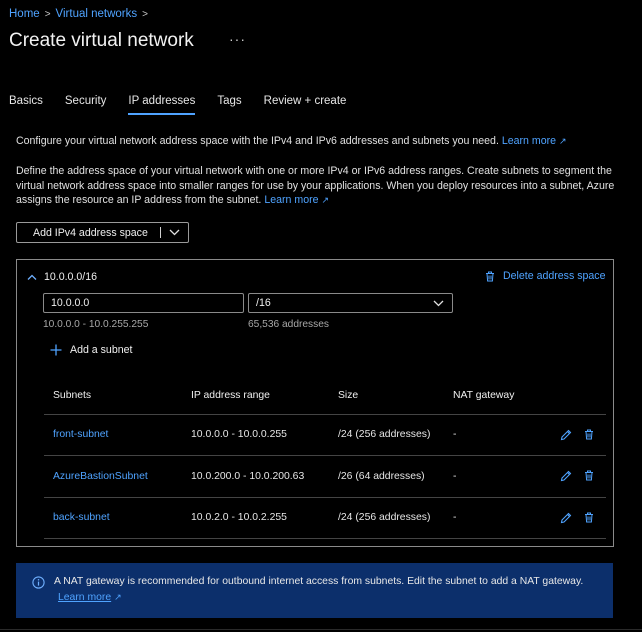 The height and width of the screenshot is (632, 642). I want to click on tab-review-create: Review + create, so click(305, 105).